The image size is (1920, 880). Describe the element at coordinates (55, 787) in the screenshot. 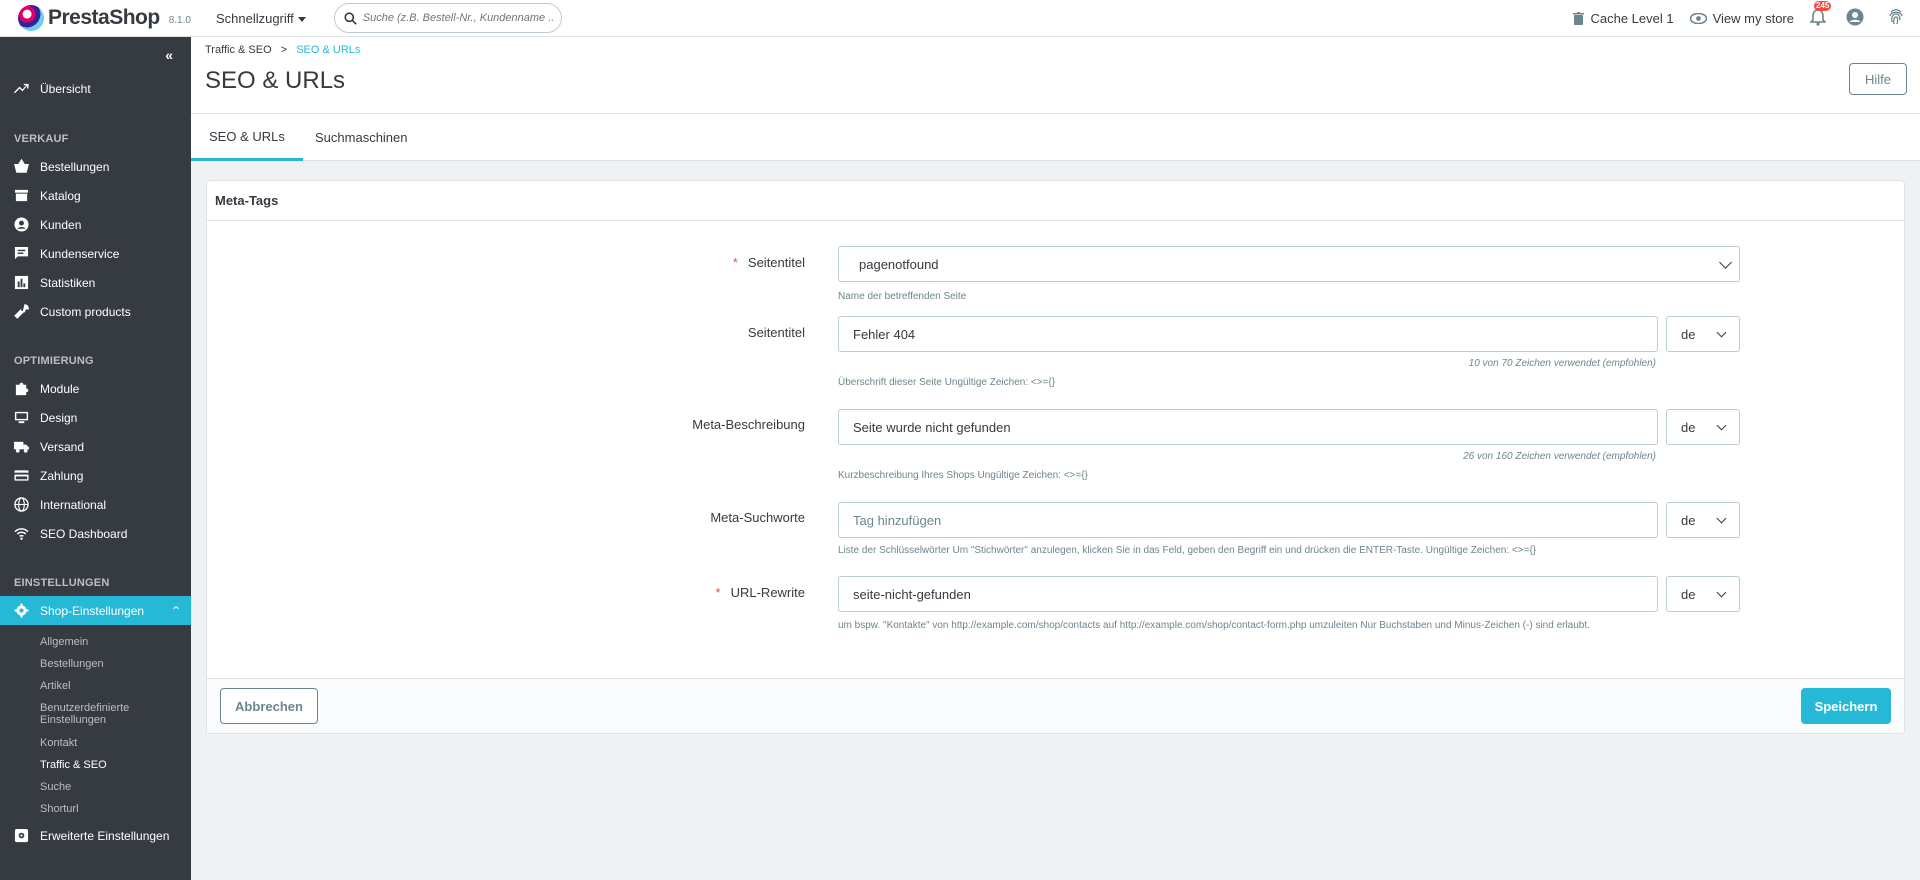

I see `sidebar-subitem-search: Suche` at that location.